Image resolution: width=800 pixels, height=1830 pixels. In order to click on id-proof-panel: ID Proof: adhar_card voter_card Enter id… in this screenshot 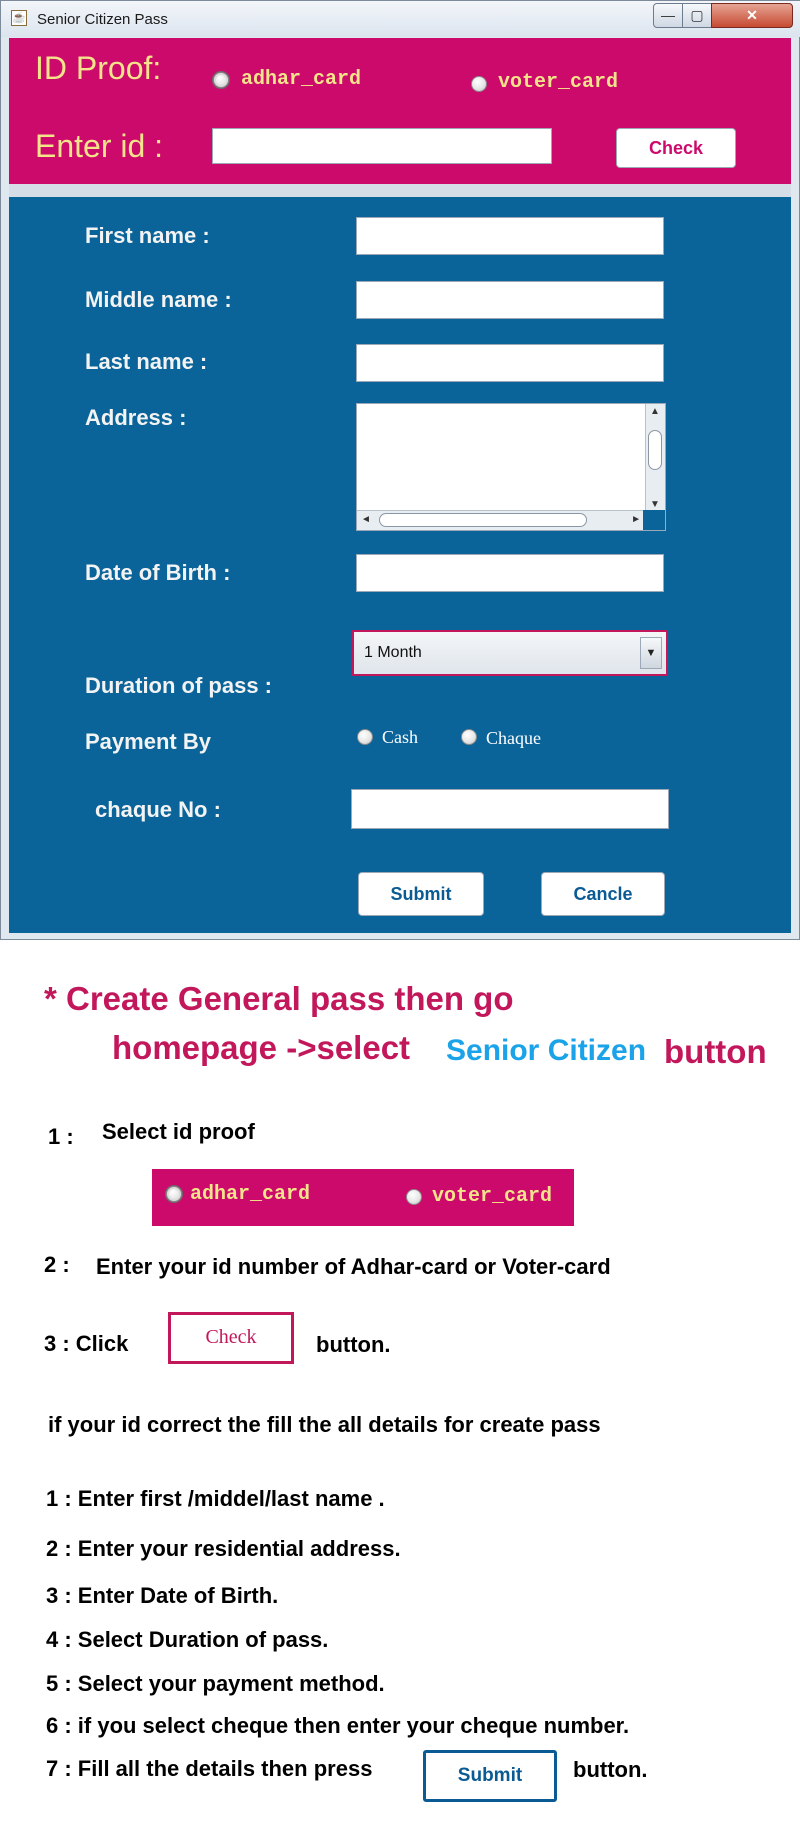, I will do `click(400, 111)`.